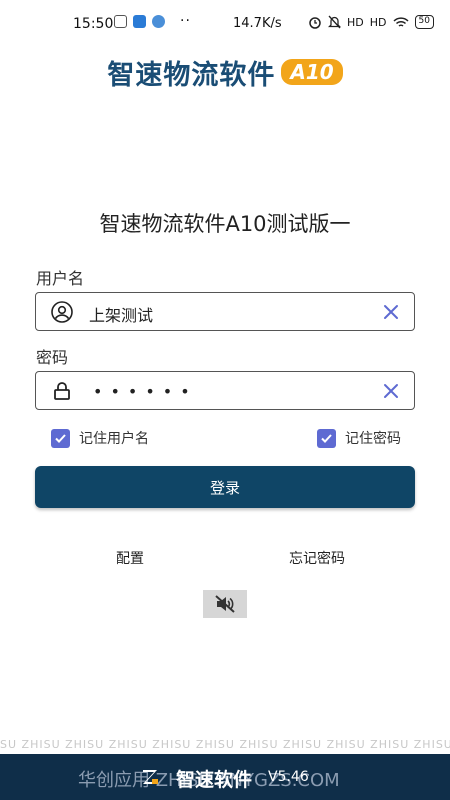 The image size is (450, 800). Describe the element at coordinates (214, 780) in the screenshot. I see `footer-brand: 智速软件` at that location.